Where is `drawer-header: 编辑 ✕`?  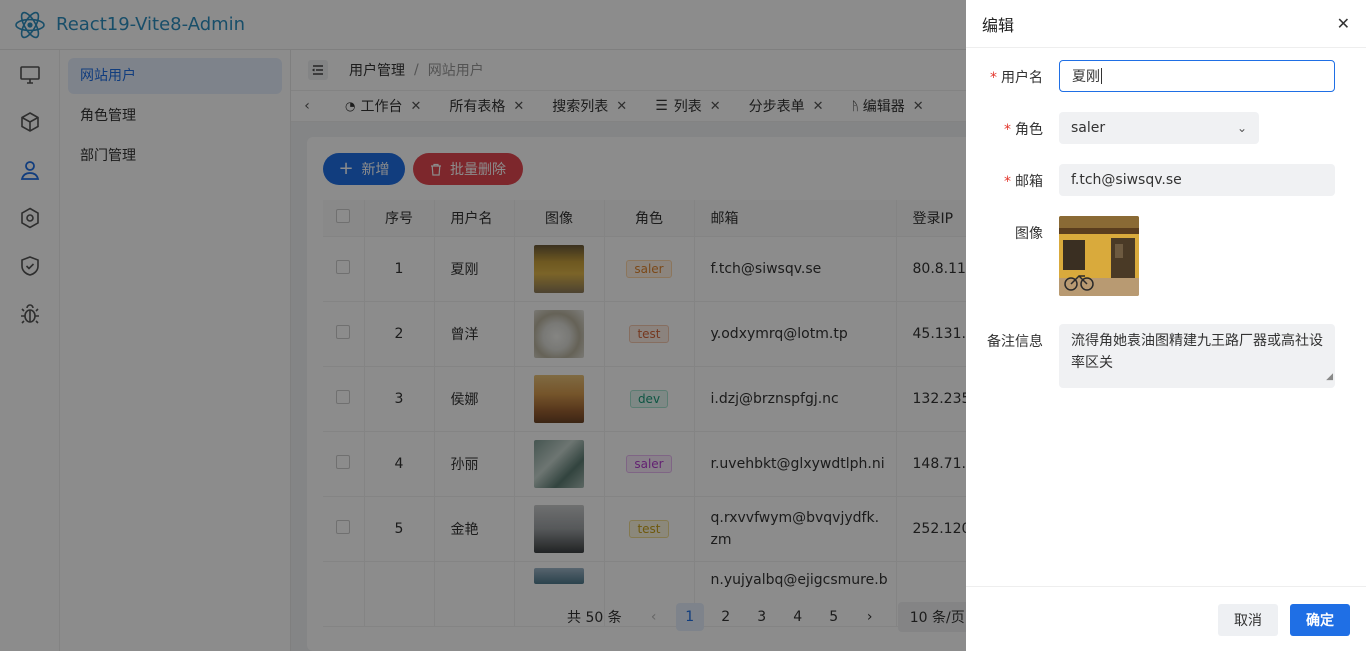 drawer-header: 编辑 ✕ is located at coordinates (1166, 24).